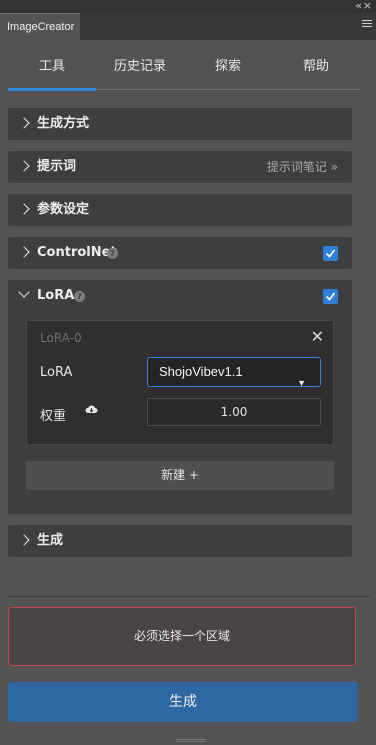  Describe the element at coordinates (77, 252) in the screenshot. I see `section-label: ControlNet` at that location.